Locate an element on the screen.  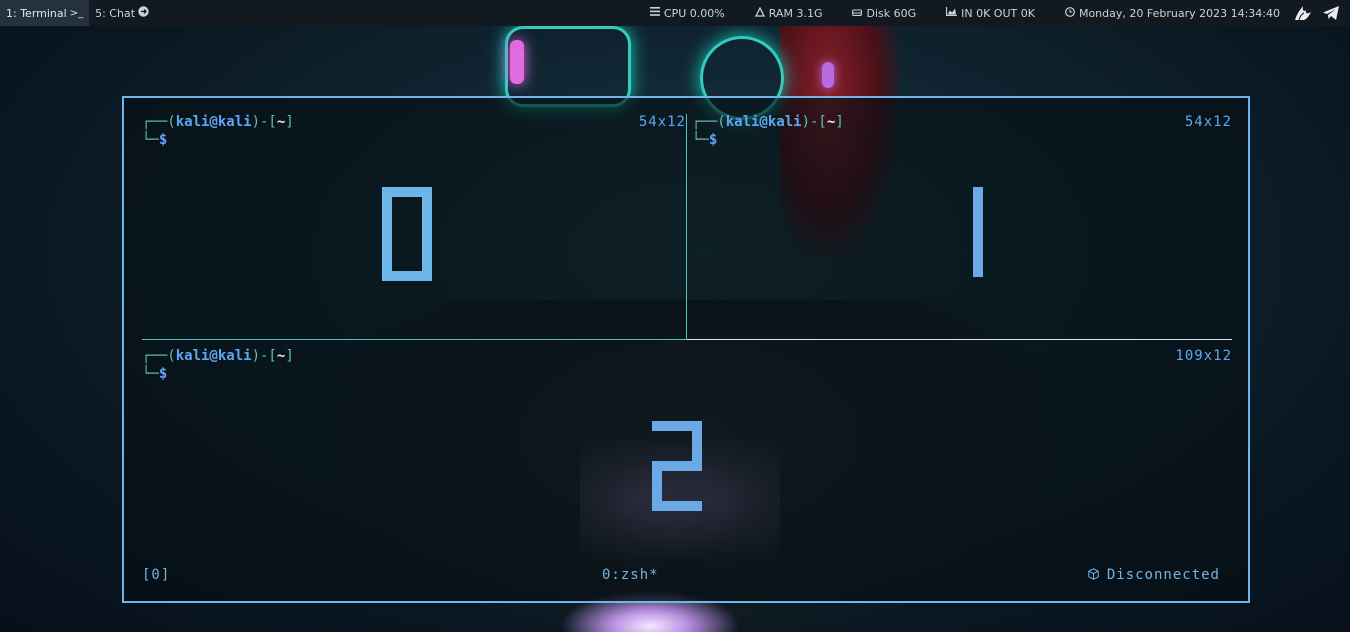
drive-icon is located at coordinates (857, 13).